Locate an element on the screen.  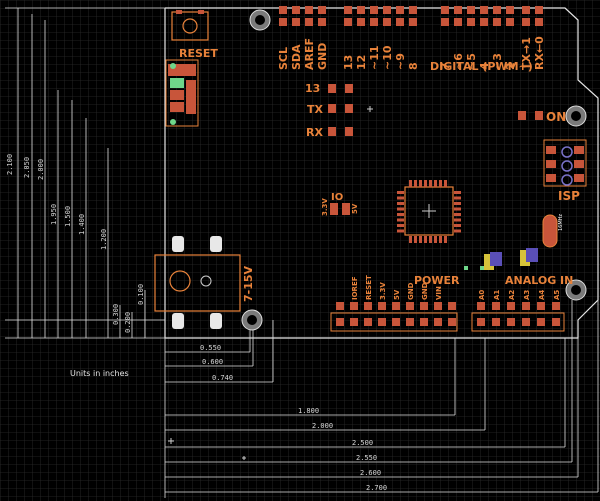
digital-pin-label: AREF is located at coordinates (309, 54).